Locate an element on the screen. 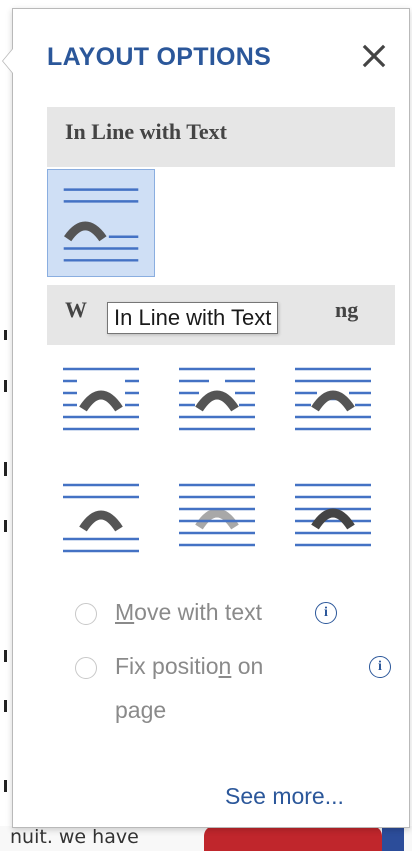 The image size is (412, 851). section-label-inline: In Line with Text is located at coordinates (146, 131).